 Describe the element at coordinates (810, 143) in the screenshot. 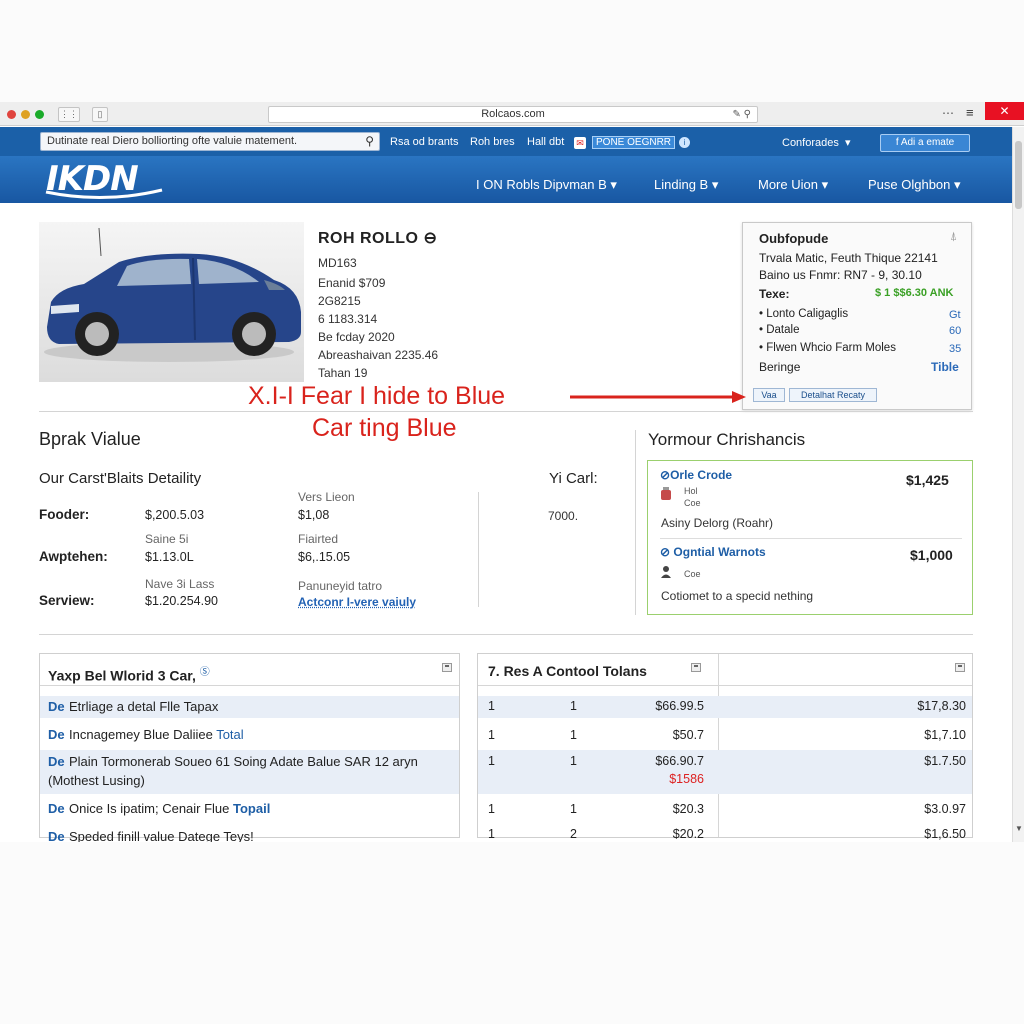

I see `account-label: Conforades` at that location.